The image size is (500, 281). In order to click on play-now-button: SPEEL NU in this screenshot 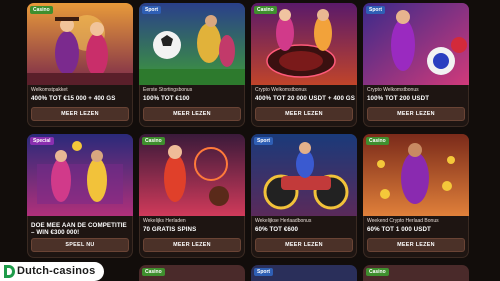, I will do `click(80, 245)`.